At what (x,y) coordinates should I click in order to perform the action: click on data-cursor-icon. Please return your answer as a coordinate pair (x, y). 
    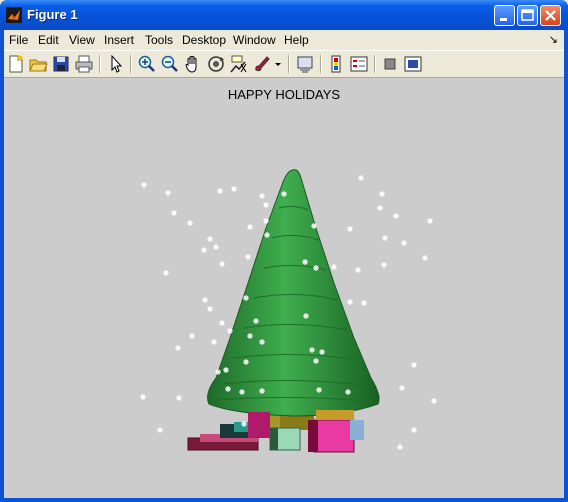
    Looking at the image, I should click on (239, 64).